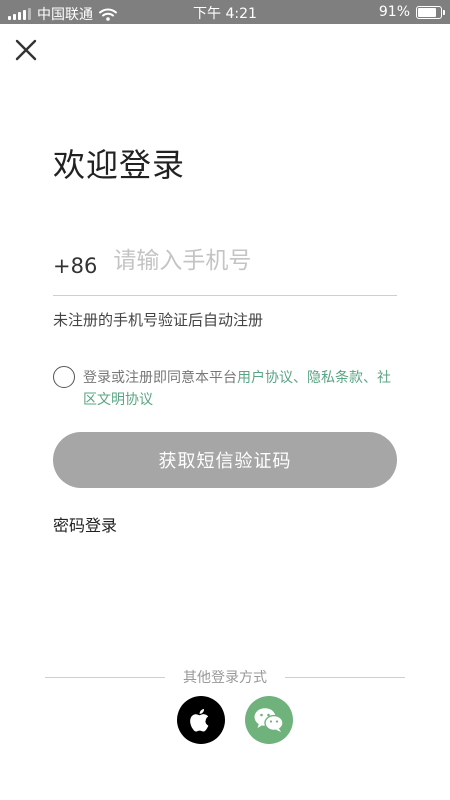  Describe the element at coordinates (345, 677) in the screenshot. I see `divider-line` at that location.